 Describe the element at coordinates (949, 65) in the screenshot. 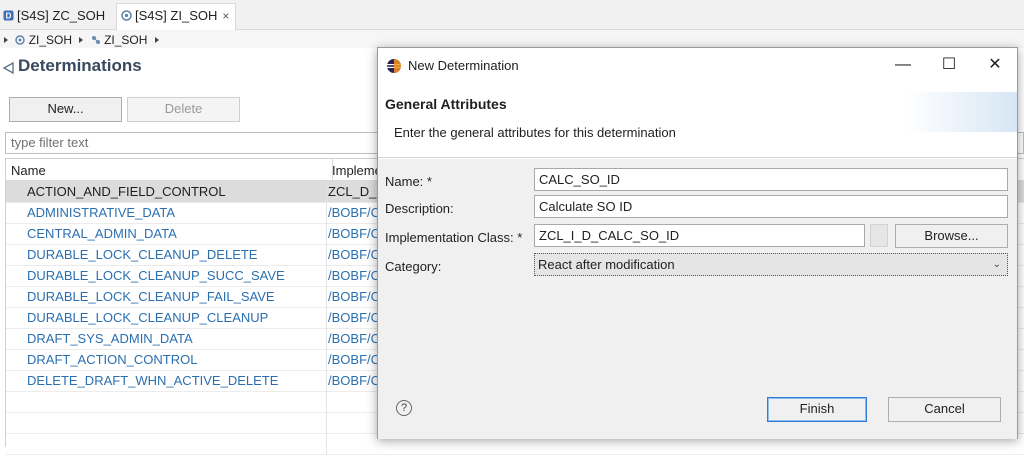

I see `maximize-icon: ☐` at that location.